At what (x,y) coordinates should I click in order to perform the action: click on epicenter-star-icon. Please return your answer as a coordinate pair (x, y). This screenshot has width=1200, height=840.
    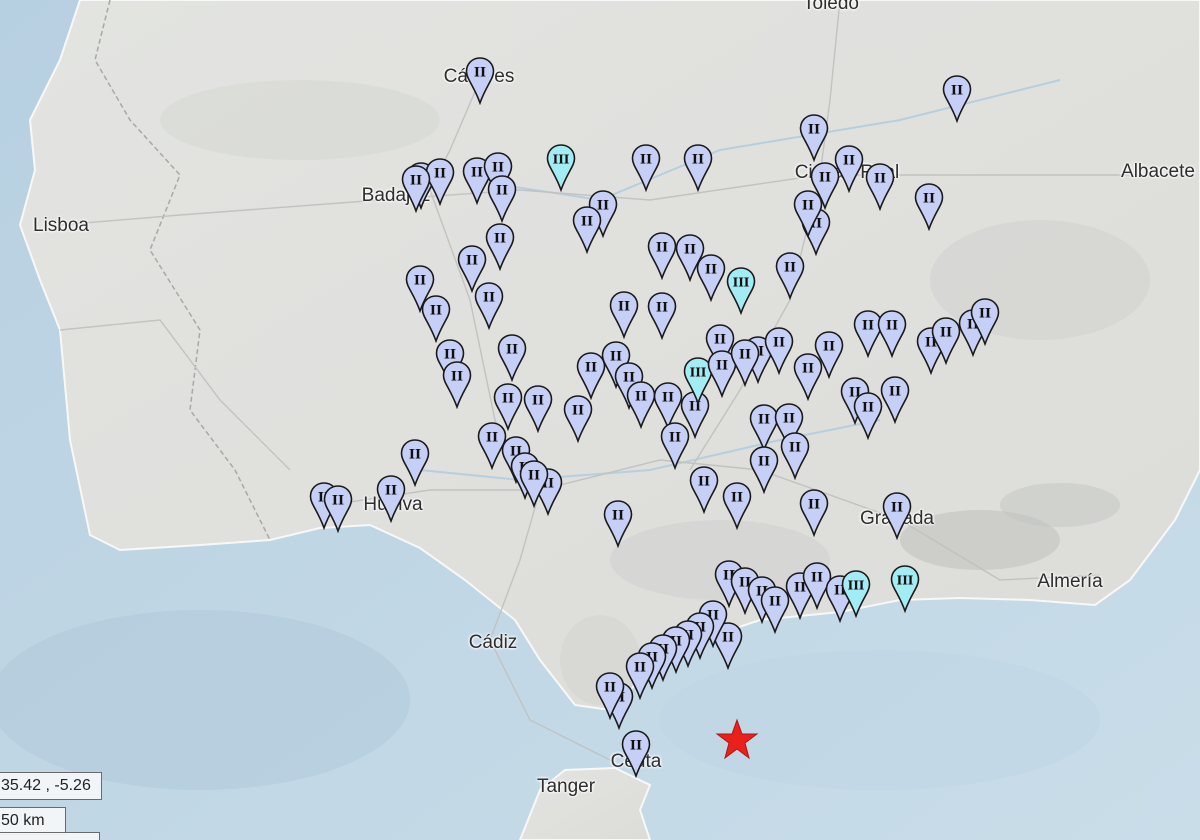
    Looking at the image, I should click on (737, 740).